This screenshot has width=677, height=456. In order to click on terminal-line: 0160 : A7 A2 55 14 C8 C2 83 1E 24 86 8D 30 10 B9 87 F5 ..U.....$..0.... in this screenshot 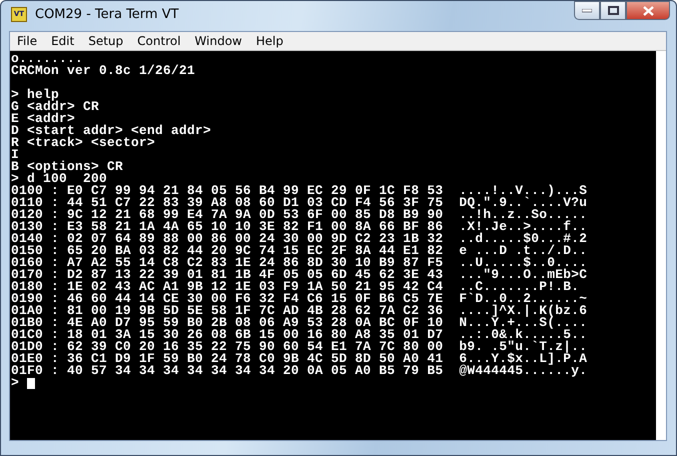, I will do `click(299, 263)`.